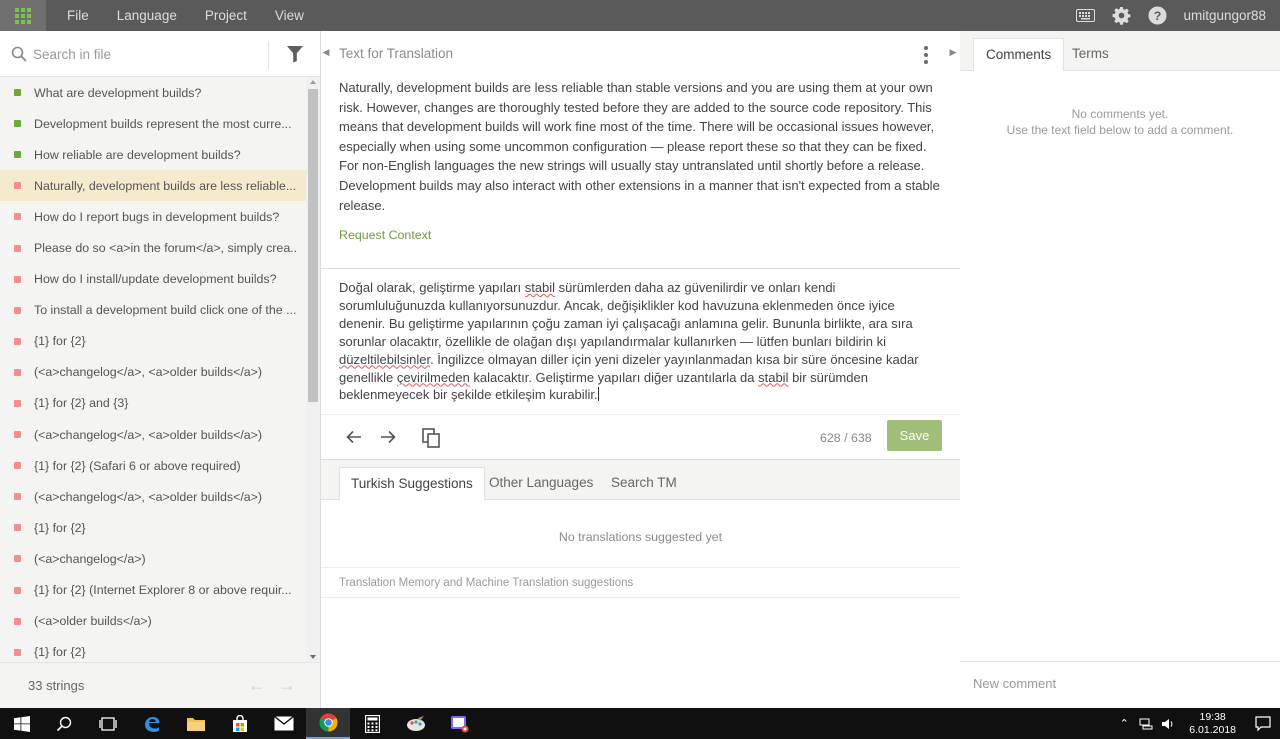 The height and width of the screenshot is (739, 1280). I want to click on list-item: {1} for {2} and {3}, so click(153, 403).